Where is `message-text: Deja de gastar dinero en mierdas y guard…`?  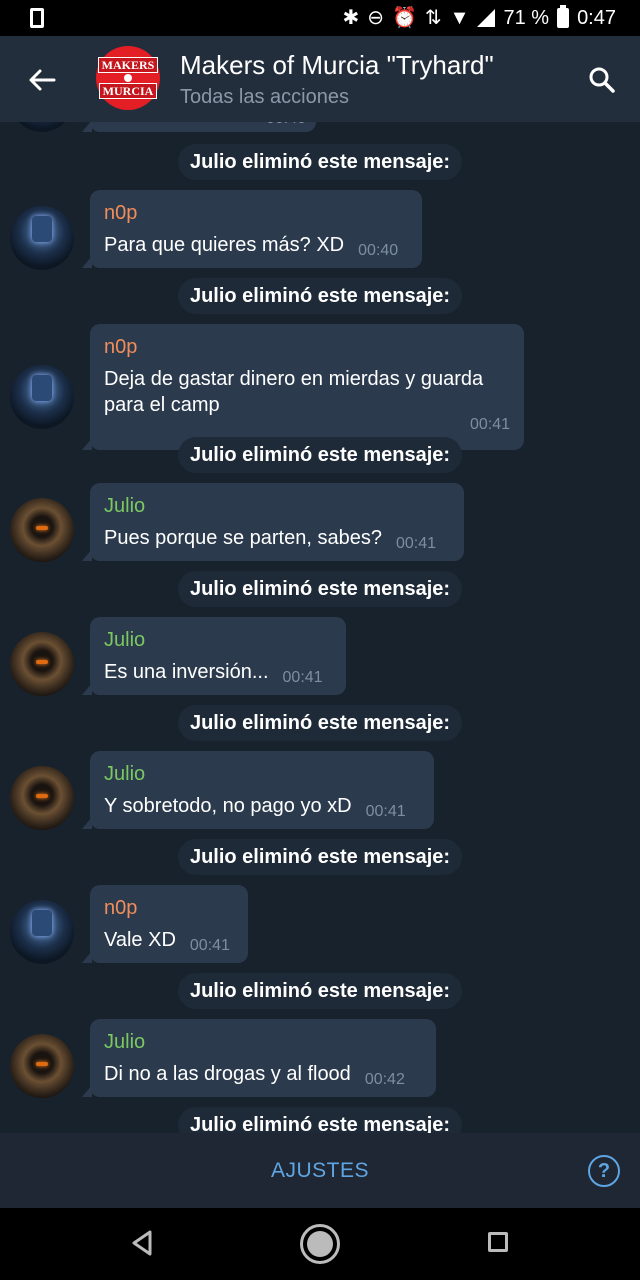
message-text: Deja de gastar dinero en mierdas y guard… is located at coordinates (294, 392).